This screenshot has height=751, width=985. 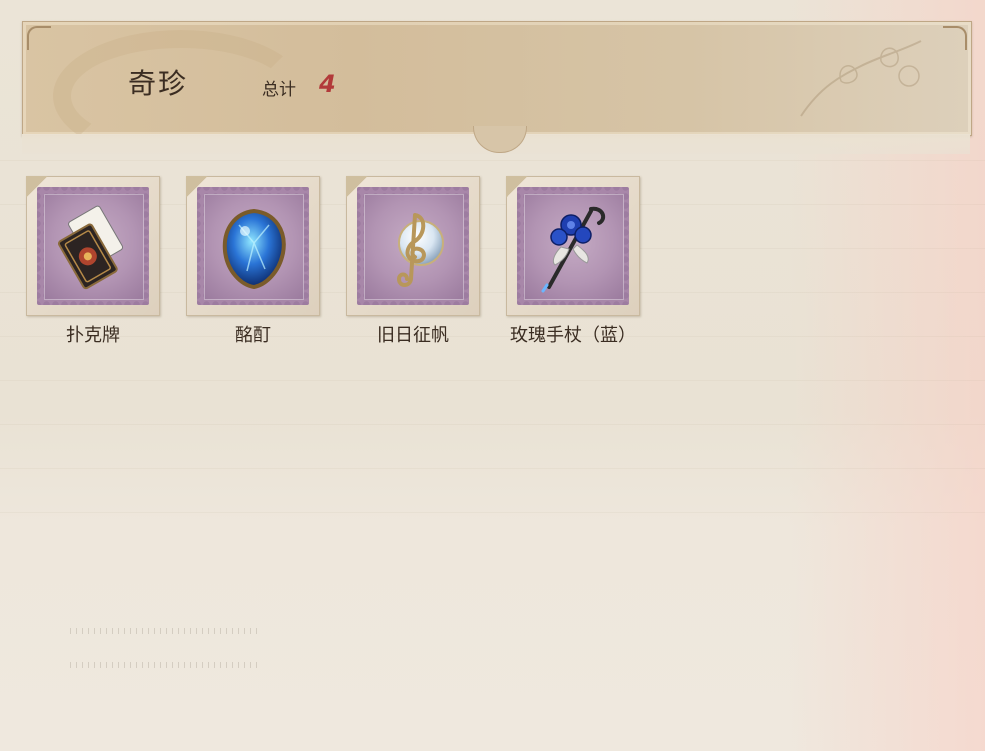 What do you see at coordinates (573, 335) in the screenshot?
I see `item-name: 玫瑰手杖（蓝）` at bounding box center [573, 335].